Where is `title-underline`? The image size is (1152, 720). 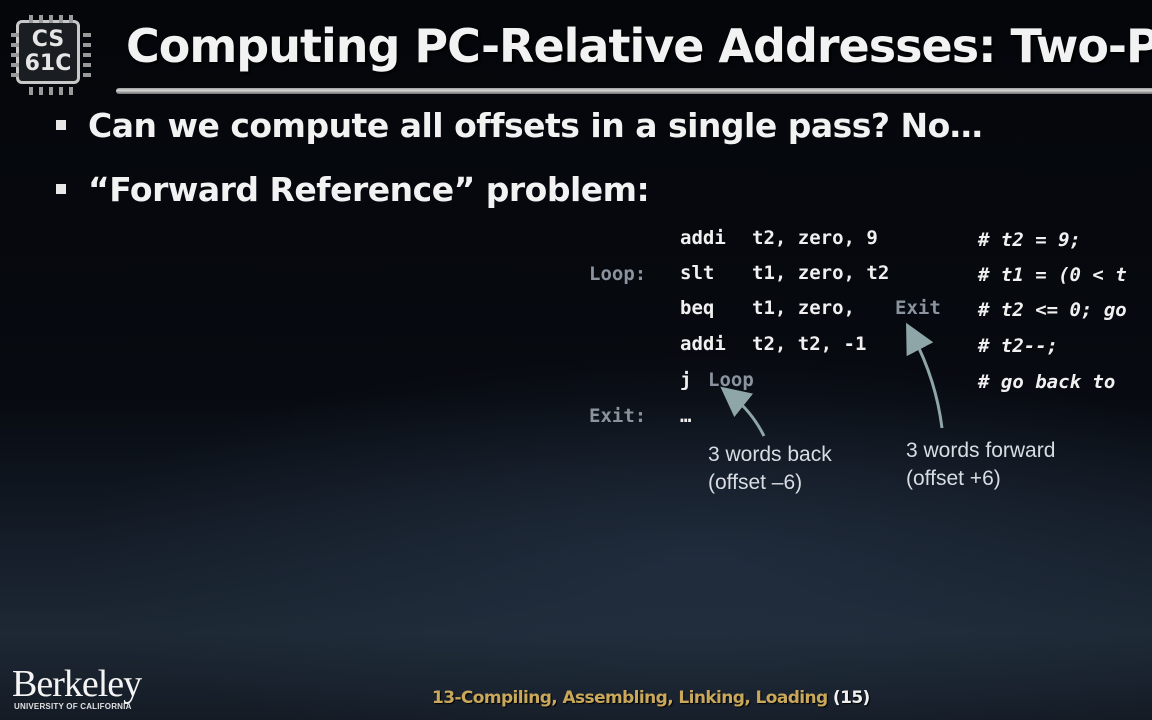
title-underline is located at coordinates (634, 91).